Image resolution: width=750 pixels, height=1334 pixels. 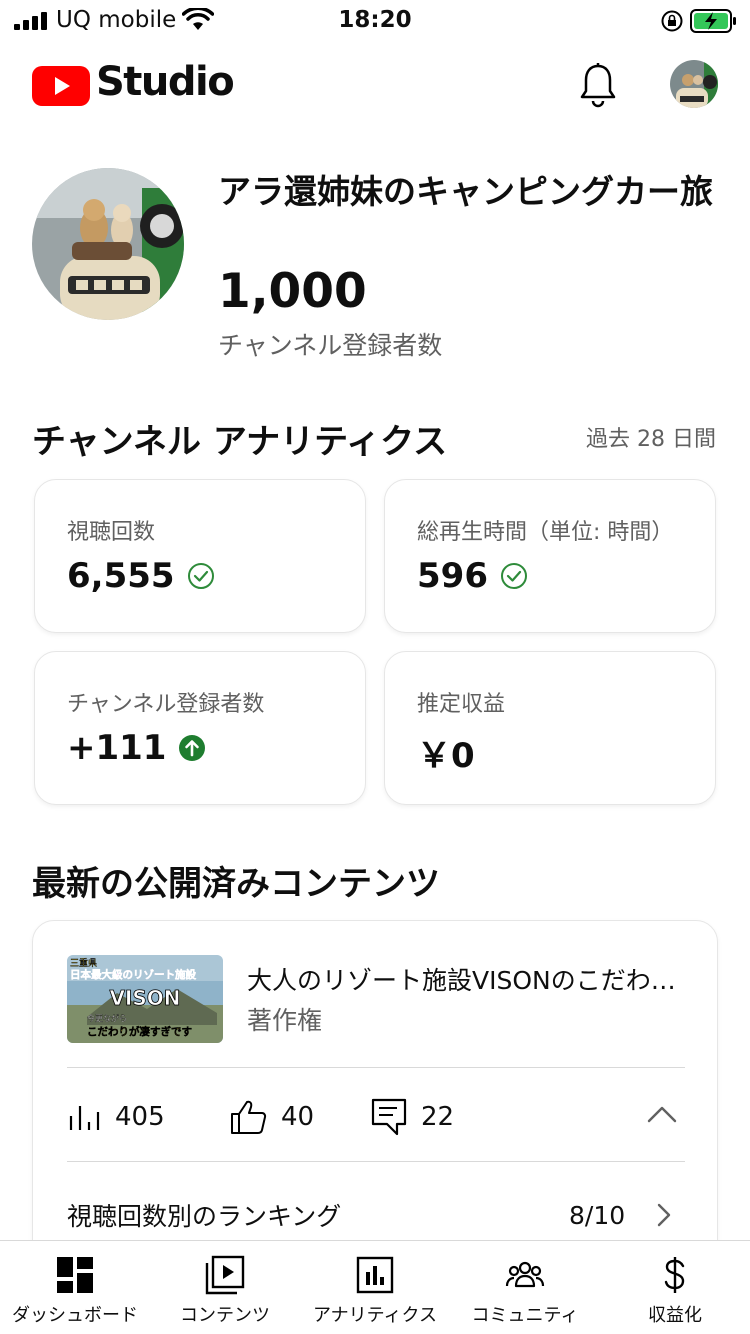 What do you see at coordinates (664, 1215) in the screenshot?
I see `chevron-right-icon` at bounding box center [664, 1215].